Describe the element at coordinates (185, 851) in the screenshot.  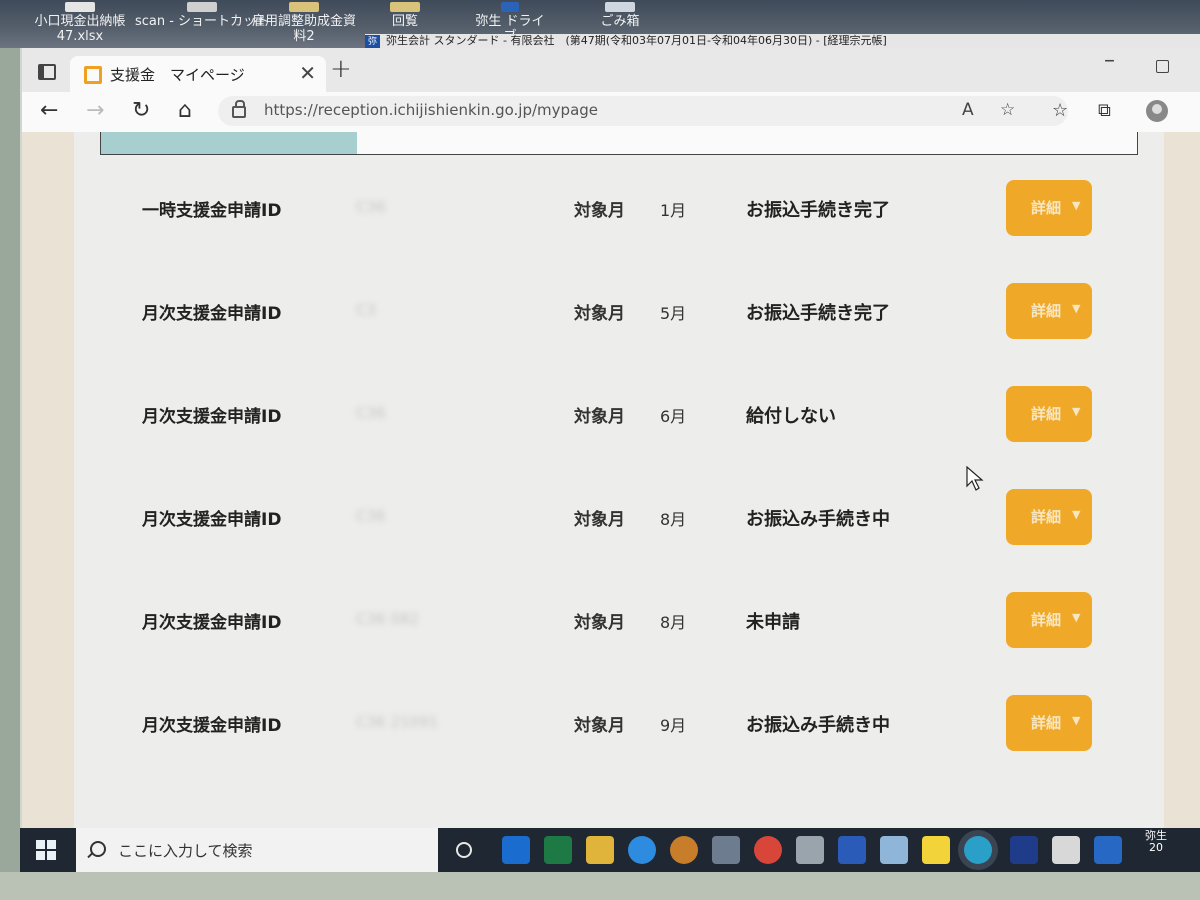
I see `search-placeholder: ここに入力して検索` at that location.